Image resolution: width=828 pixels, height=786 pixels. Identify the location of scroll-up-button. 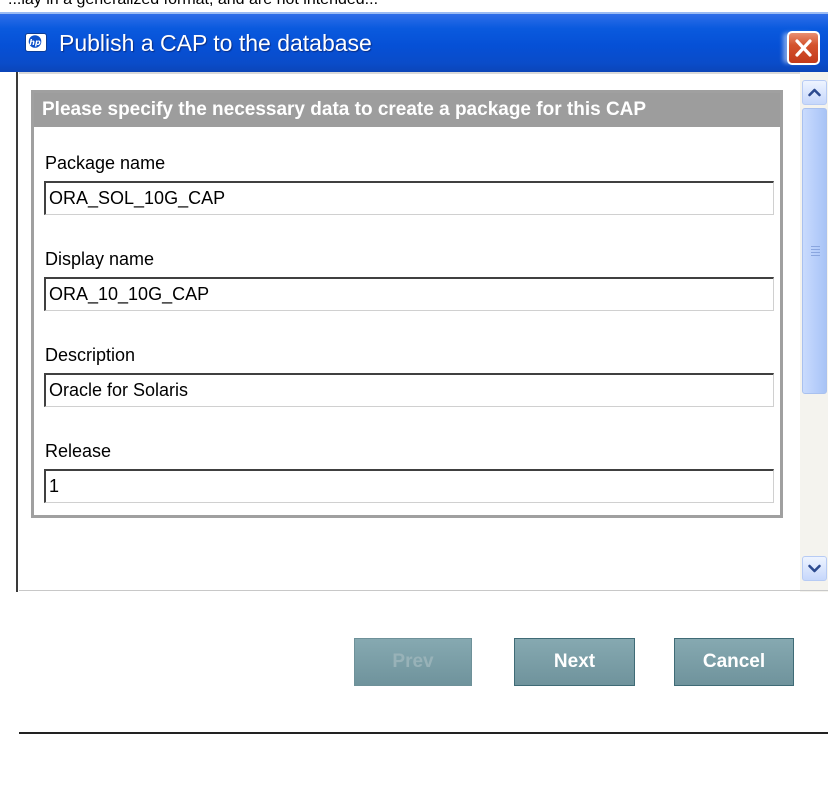
(814, 92).